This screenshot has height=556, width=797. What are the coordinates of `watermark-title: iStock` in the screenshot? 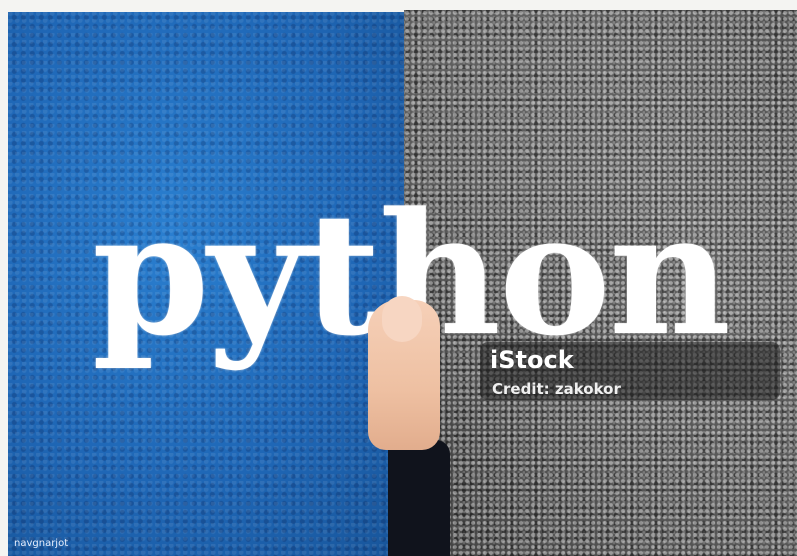 It's located at (532, 360).